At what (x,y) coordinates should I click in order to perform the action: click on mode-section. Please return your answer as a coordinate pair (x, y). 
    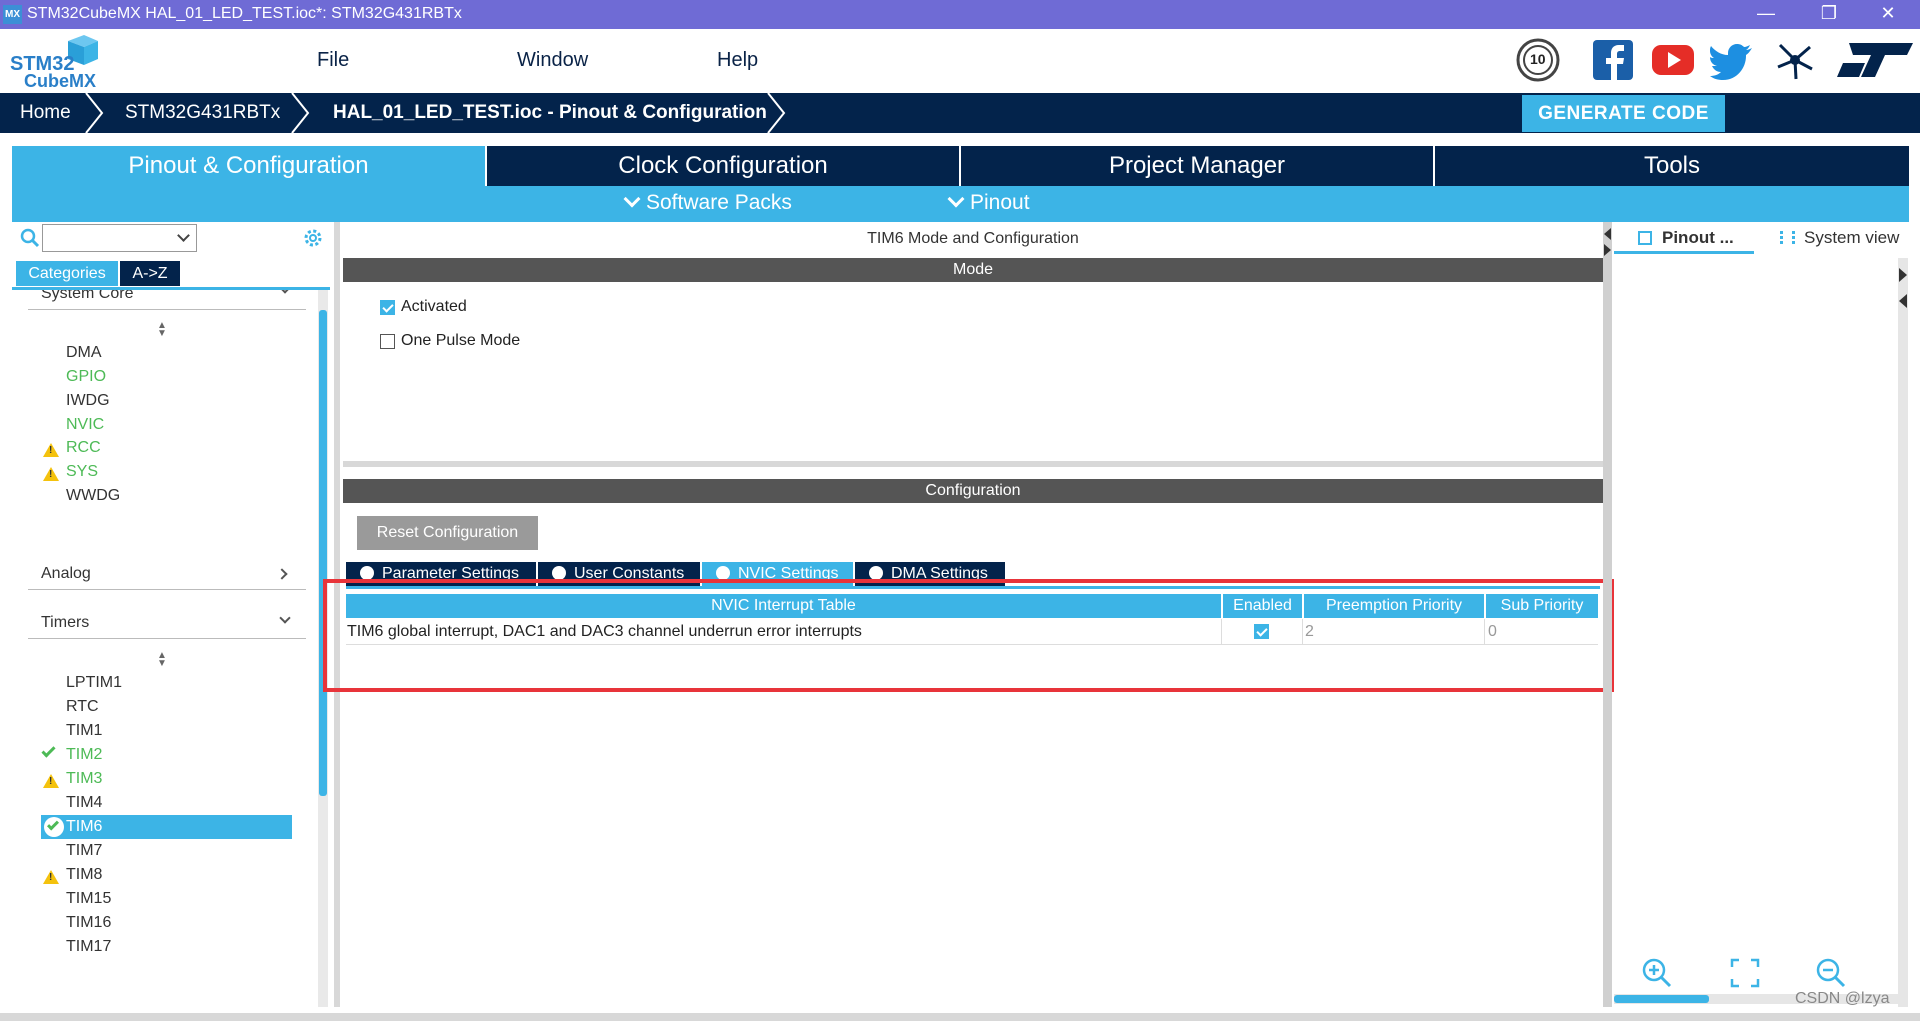
    Looking at the image, I should click on (973, 374).